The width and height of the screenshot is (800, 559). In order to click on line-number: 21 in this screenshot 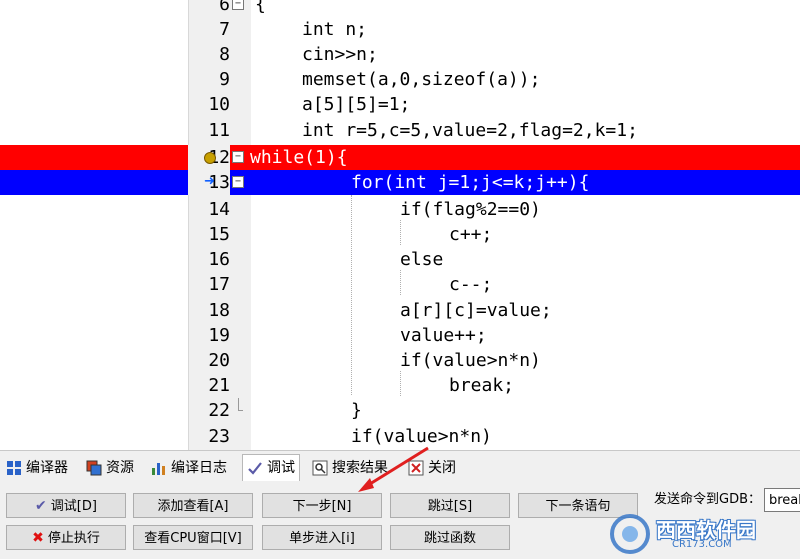, I will do `click(219, 385)`.